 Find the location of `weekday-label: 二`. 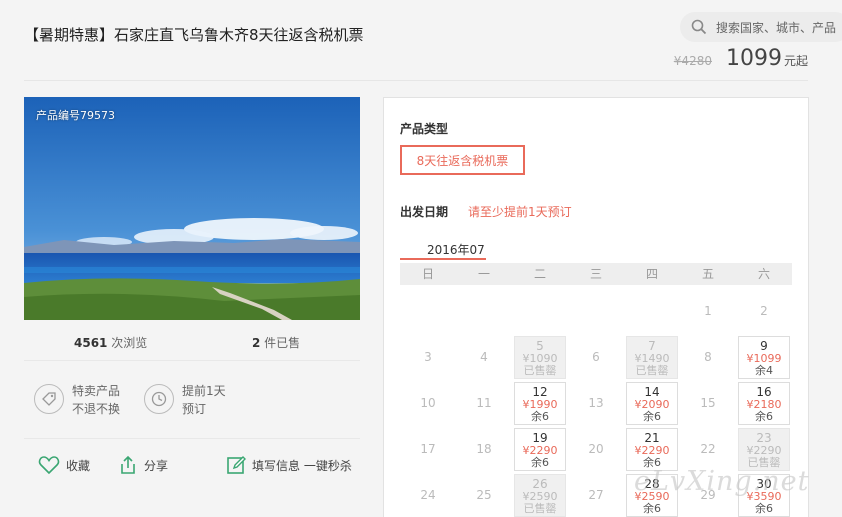

weekday-label: 二 is located at coordinates (539, 274).